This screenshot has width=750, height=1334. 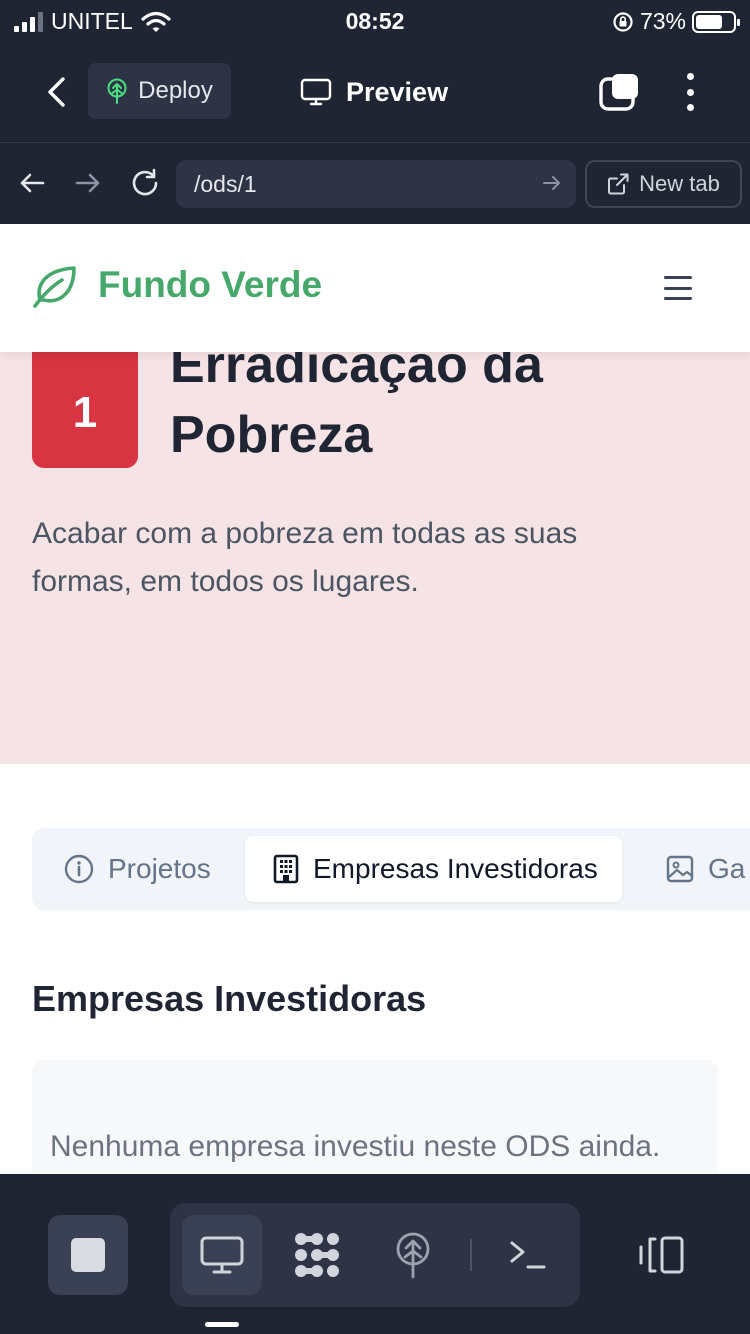 I want to click on toolbar-separator, so click(x=471, y=1255).